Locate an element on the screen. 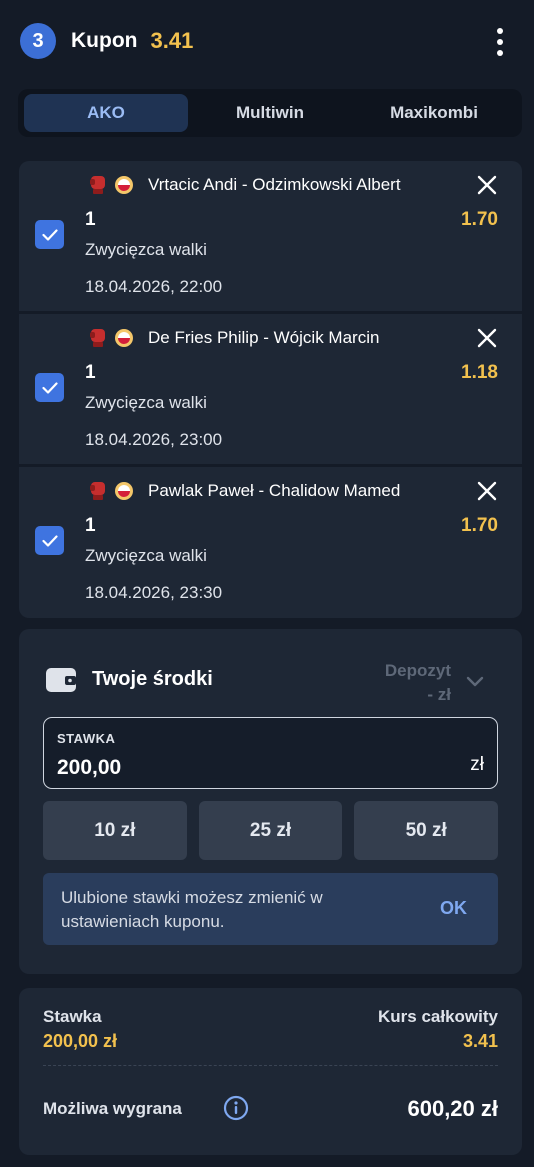  quick-stake-buttons: 10 zł 25 zł 50 zł is located at coordinates (271, 830).